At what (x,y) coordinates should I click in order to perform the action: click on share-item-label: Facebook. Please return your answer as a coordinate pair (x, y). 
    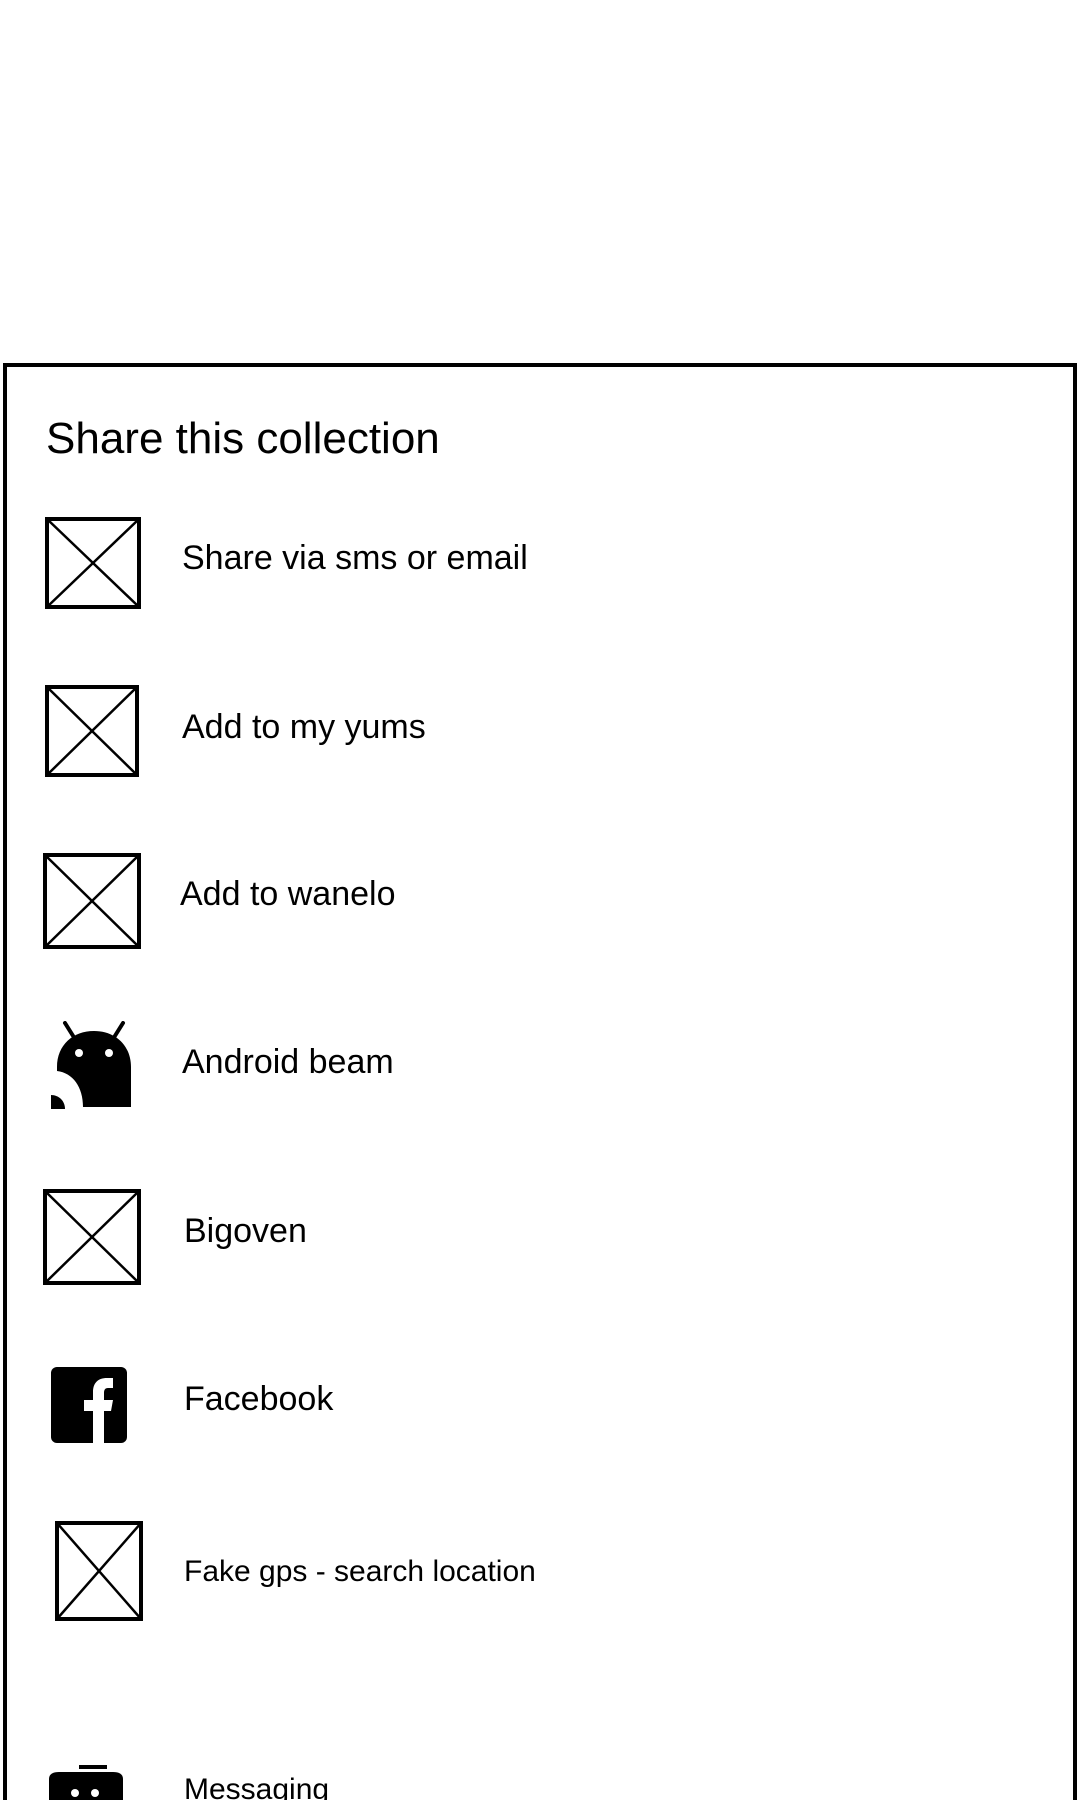
    Looking at the image, I should click on (259, 1399).